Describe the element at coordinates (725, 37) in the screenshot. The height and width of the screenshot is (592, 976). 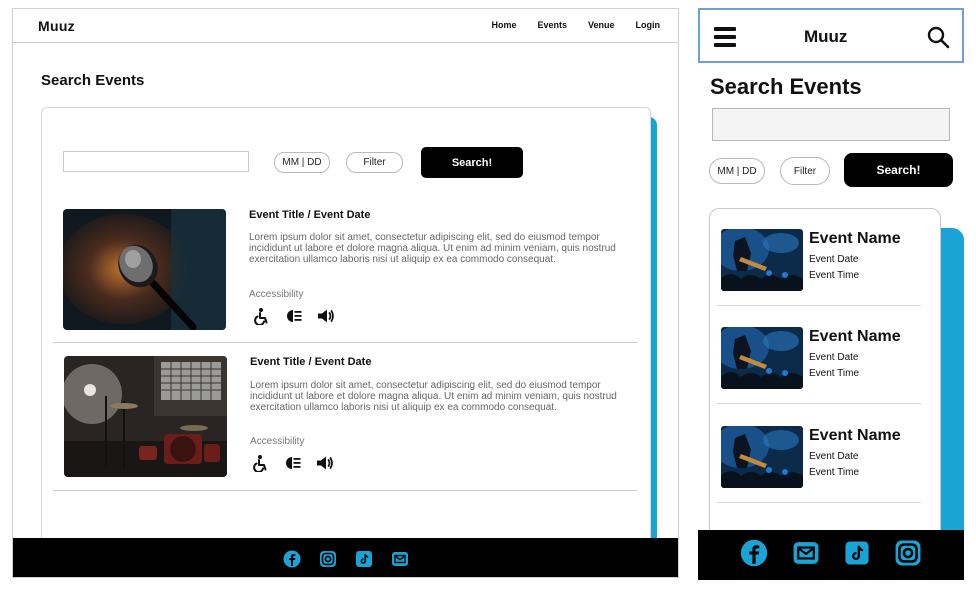
I see `hamburger-menu-icon` at that location.